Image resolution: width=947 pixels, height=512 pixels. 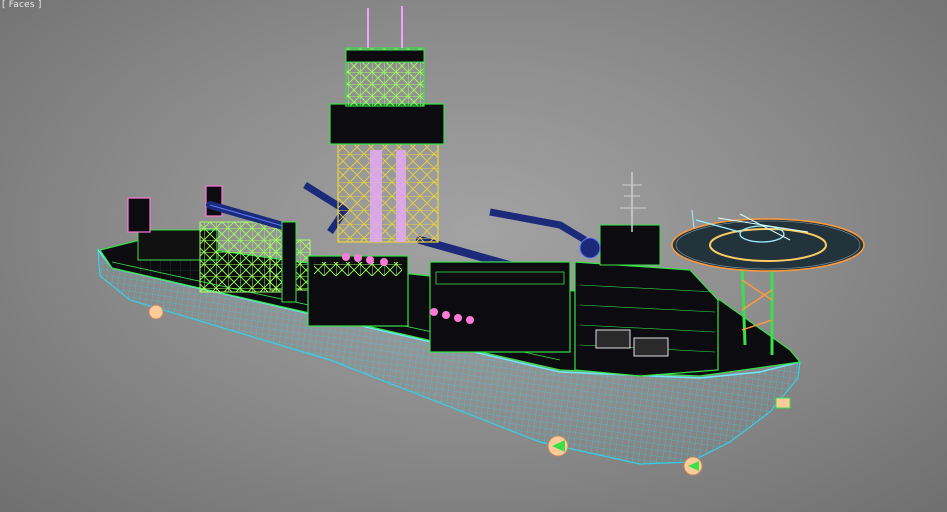 What do you see at coordinates (156, 312) in the screenshot?
I see `thruster-icon` at bounding box center [156, 312].